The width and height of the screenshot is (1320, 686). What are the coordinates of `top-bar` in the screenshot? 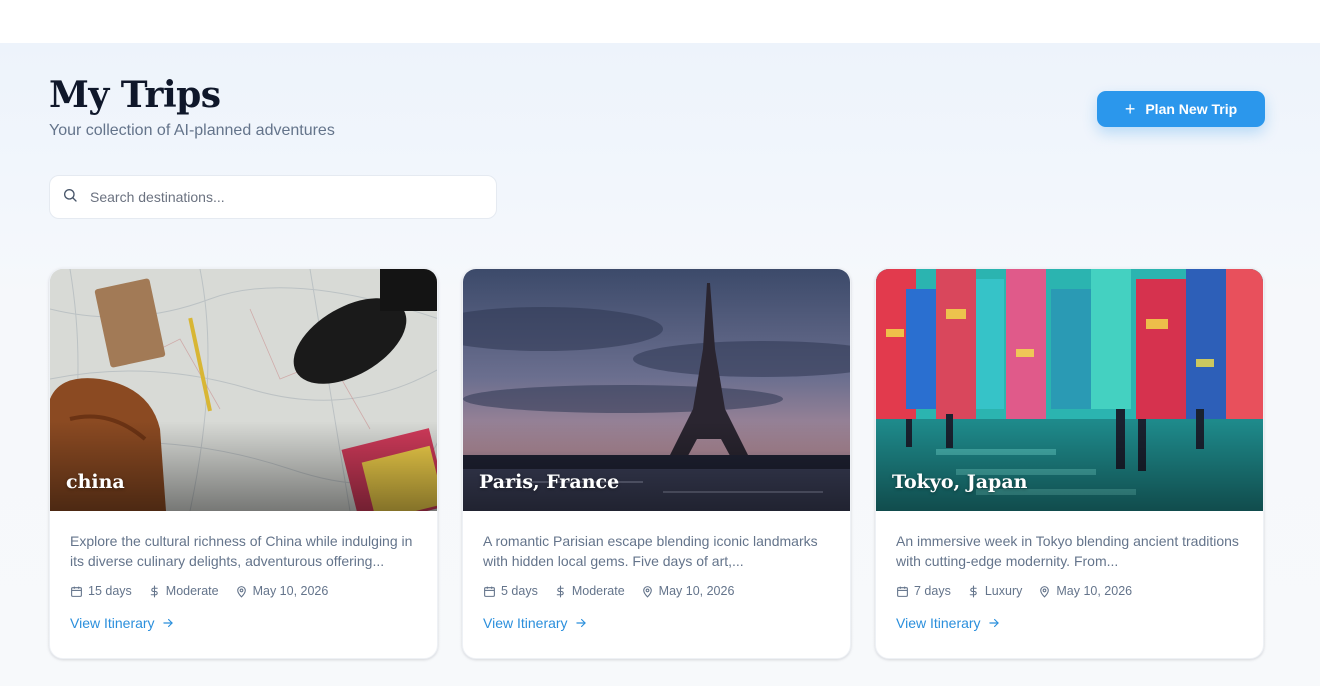 It's located at (660, 21).